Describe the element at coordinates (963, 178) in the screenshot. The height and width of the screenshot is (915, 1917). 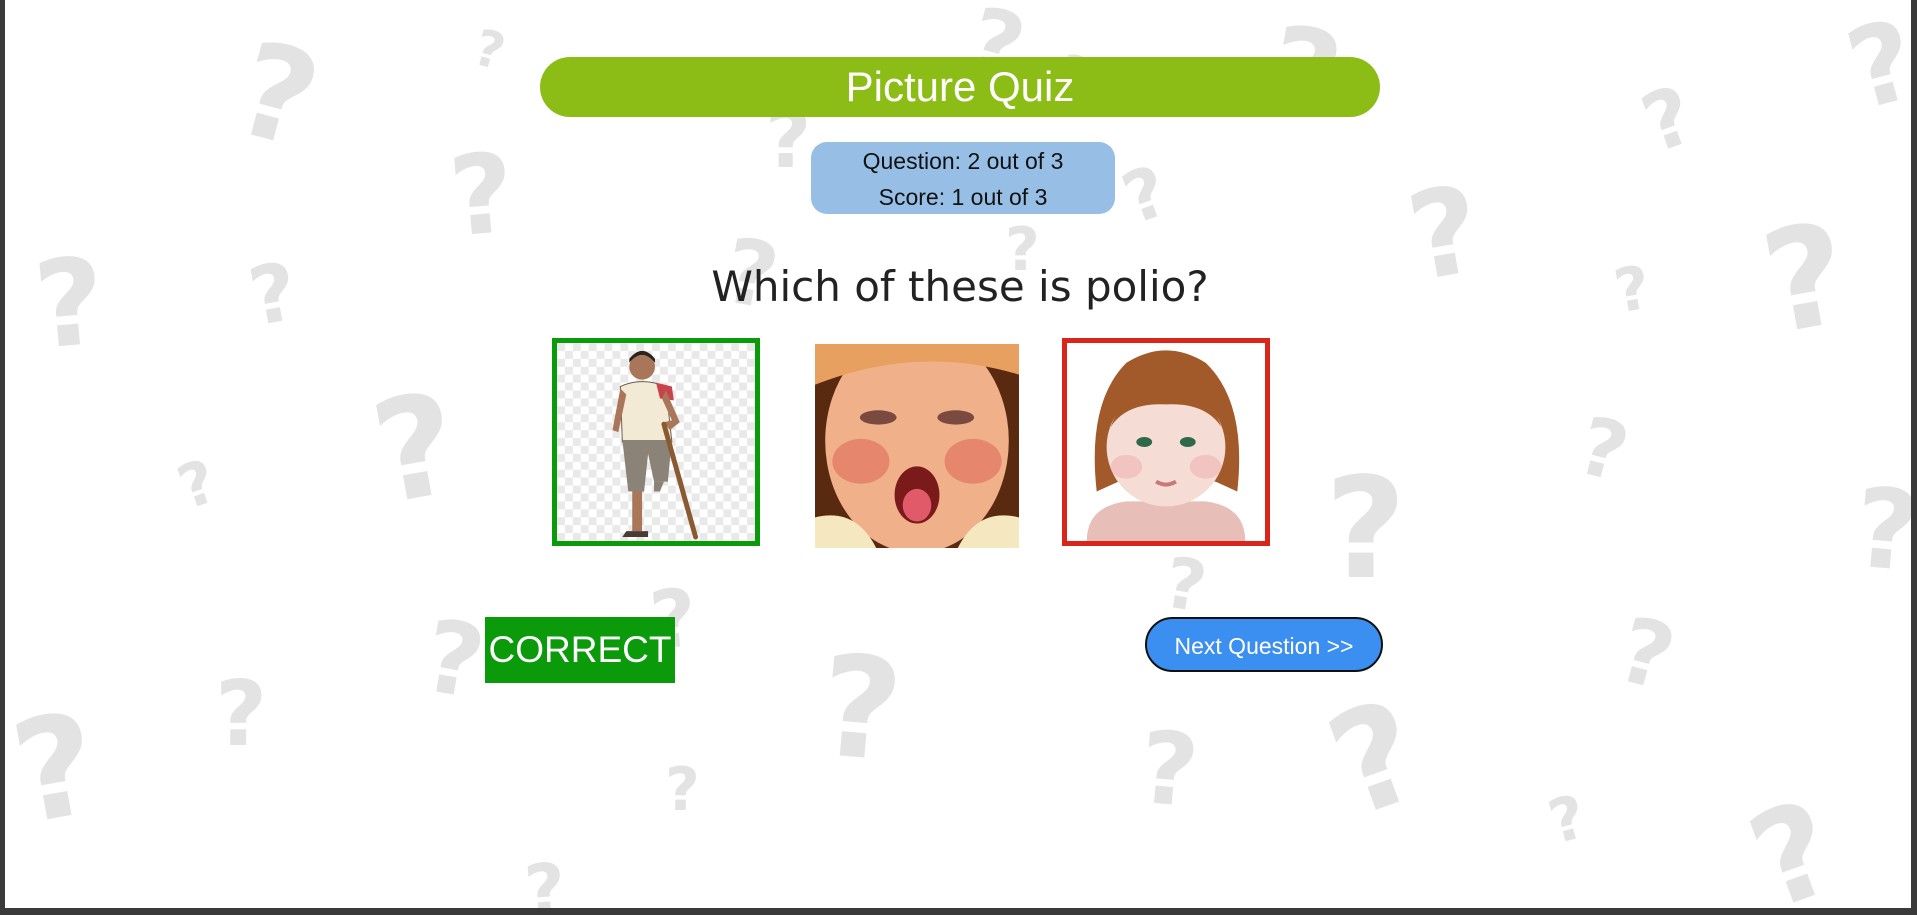
I see `progress-panel: Question: 2 out of 3 Score: 1 out of 3` at that location.